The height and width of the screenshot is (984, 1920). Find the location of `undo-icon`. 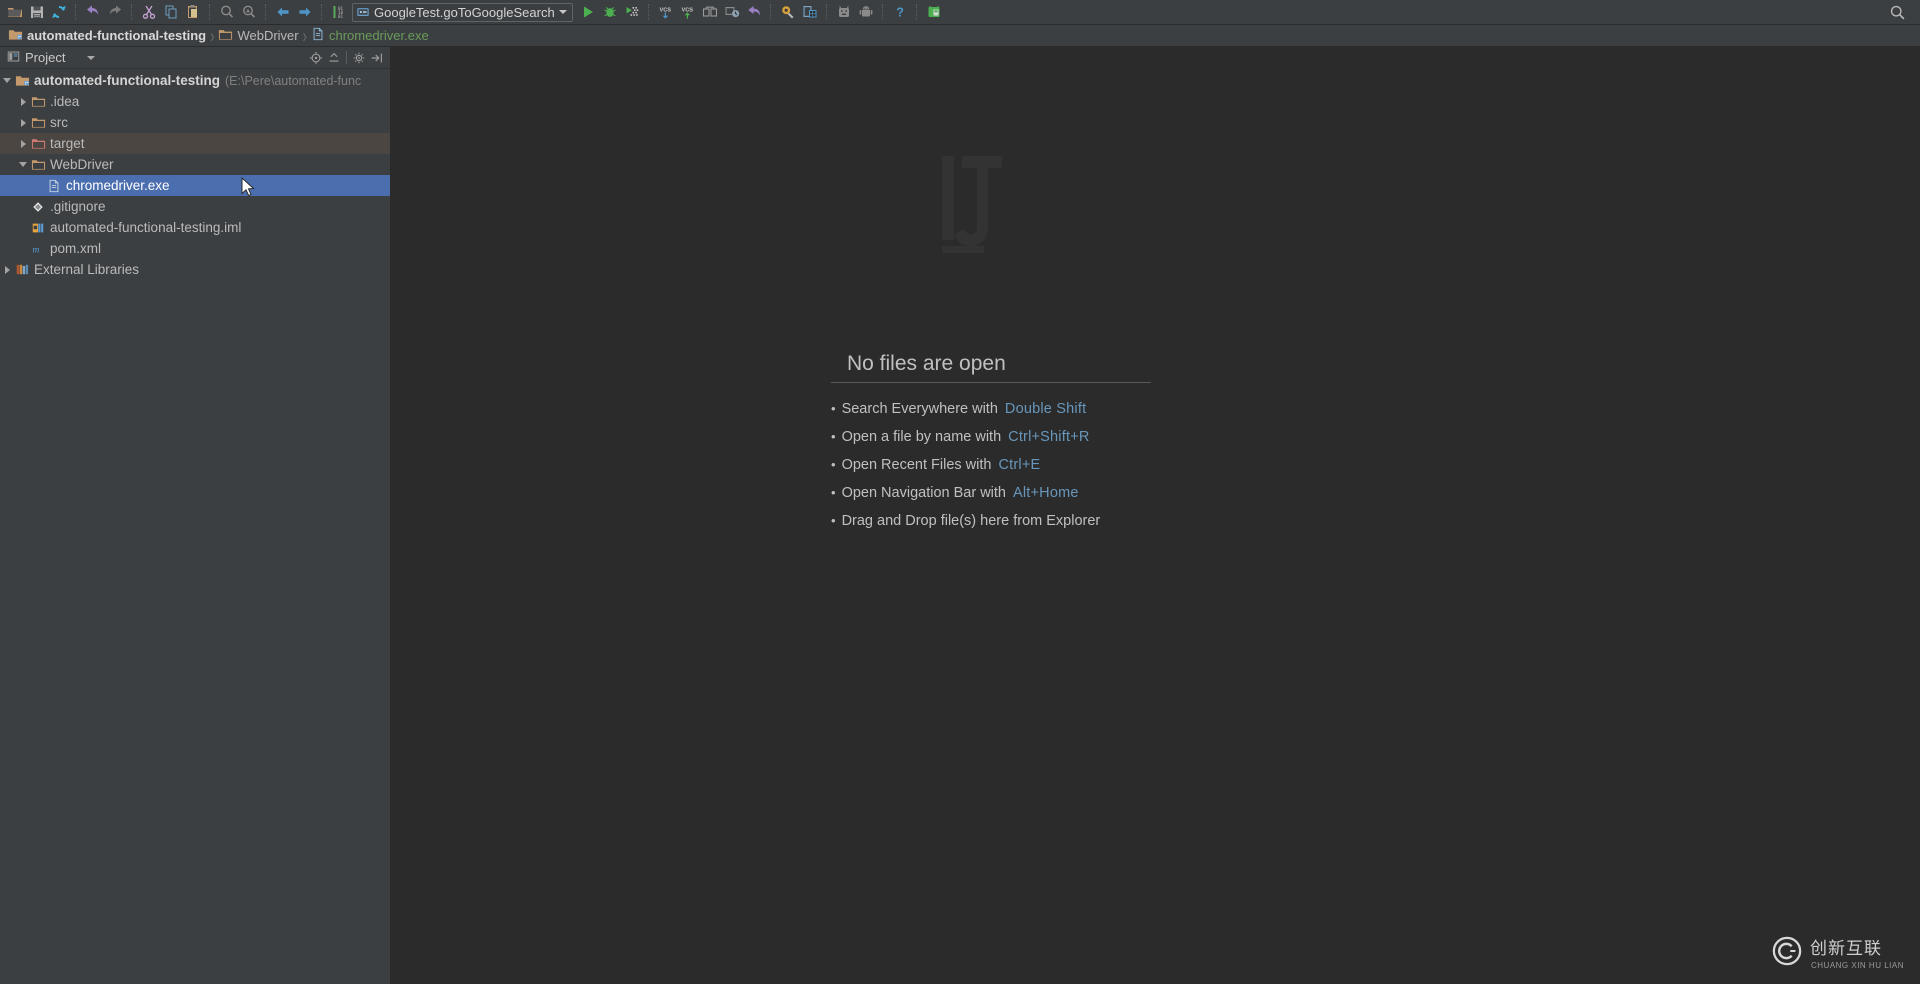

undo-icon is located at coordinates (93, 12).